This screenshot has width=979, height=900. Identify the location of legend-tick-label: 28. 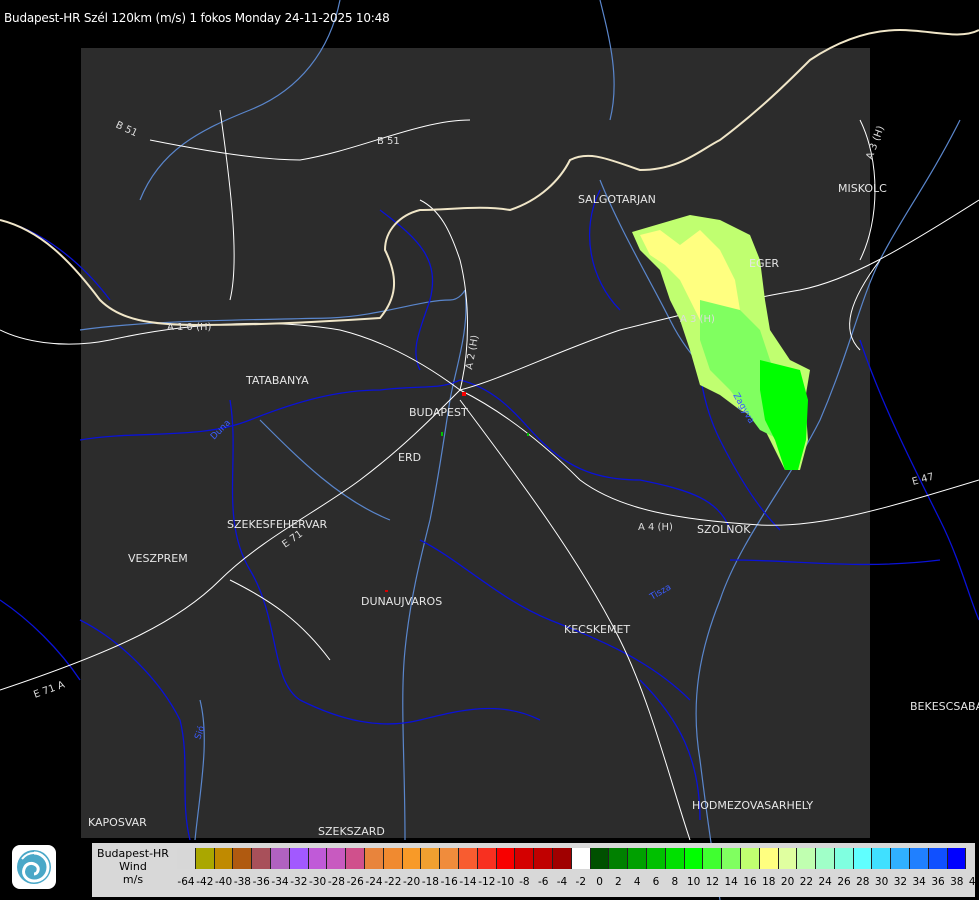
(863, 882).